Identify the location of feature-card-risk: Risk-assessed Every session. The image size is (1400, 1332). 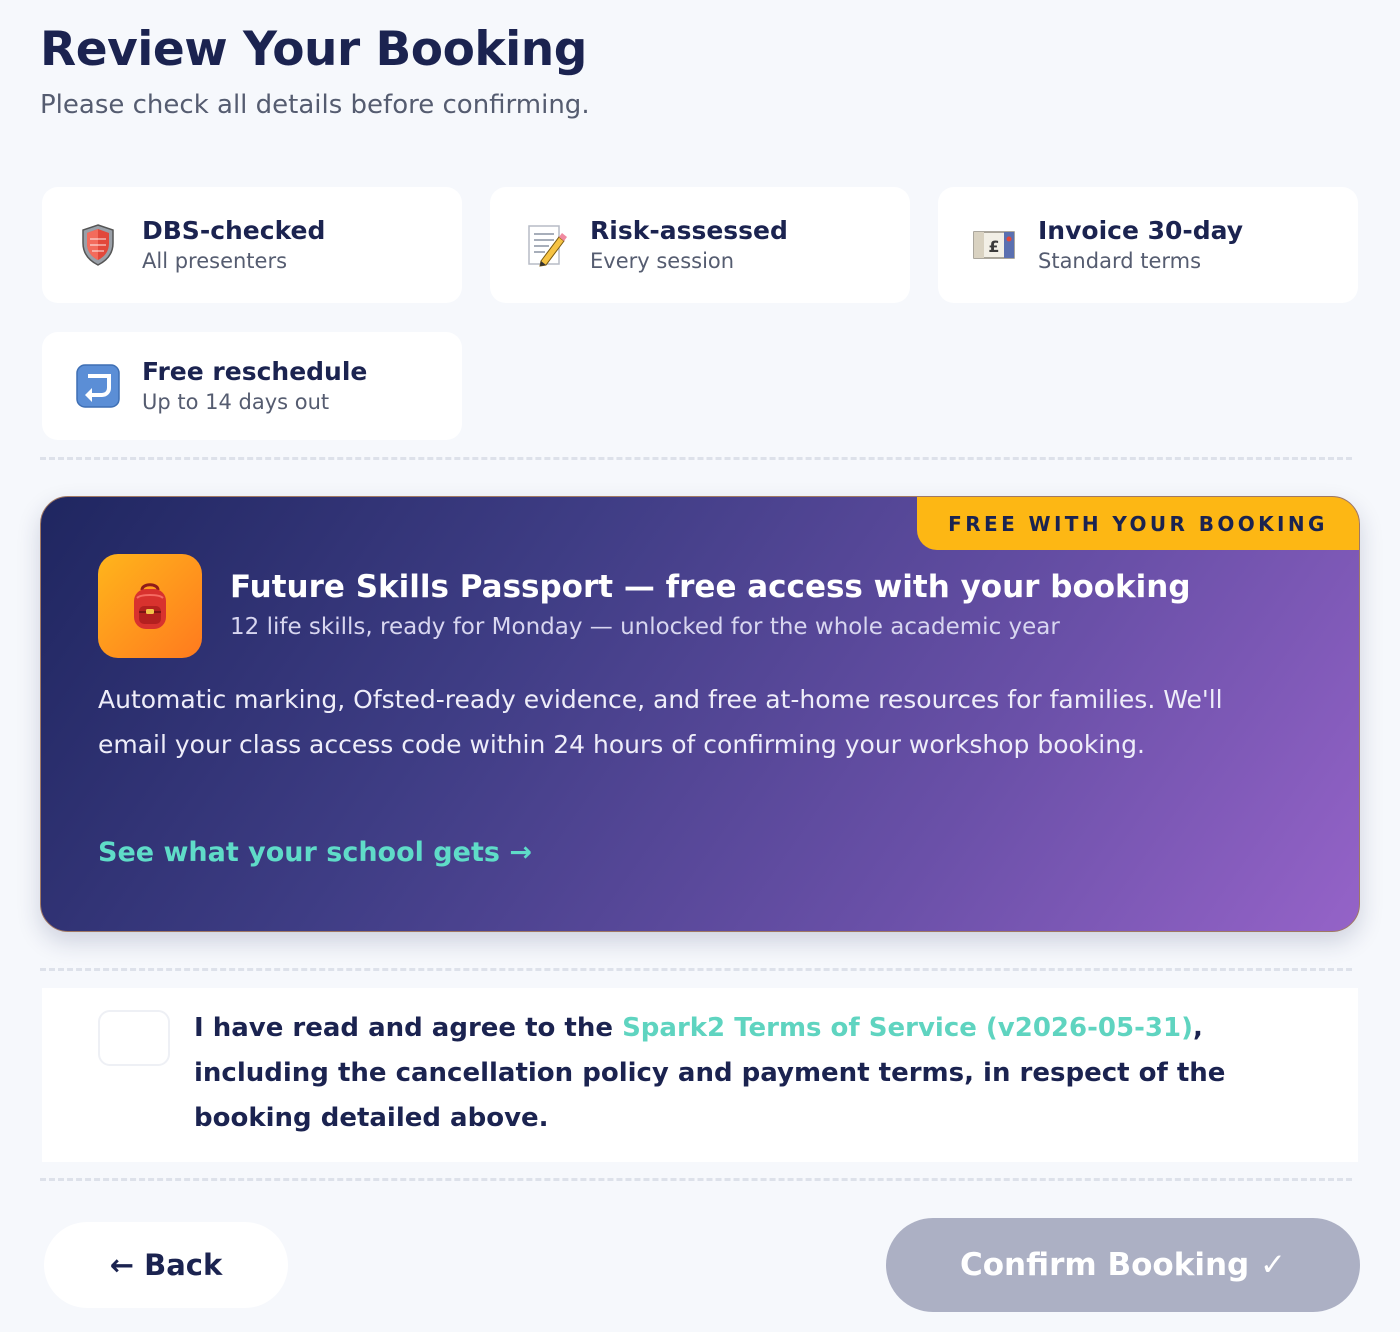
(700, 245).